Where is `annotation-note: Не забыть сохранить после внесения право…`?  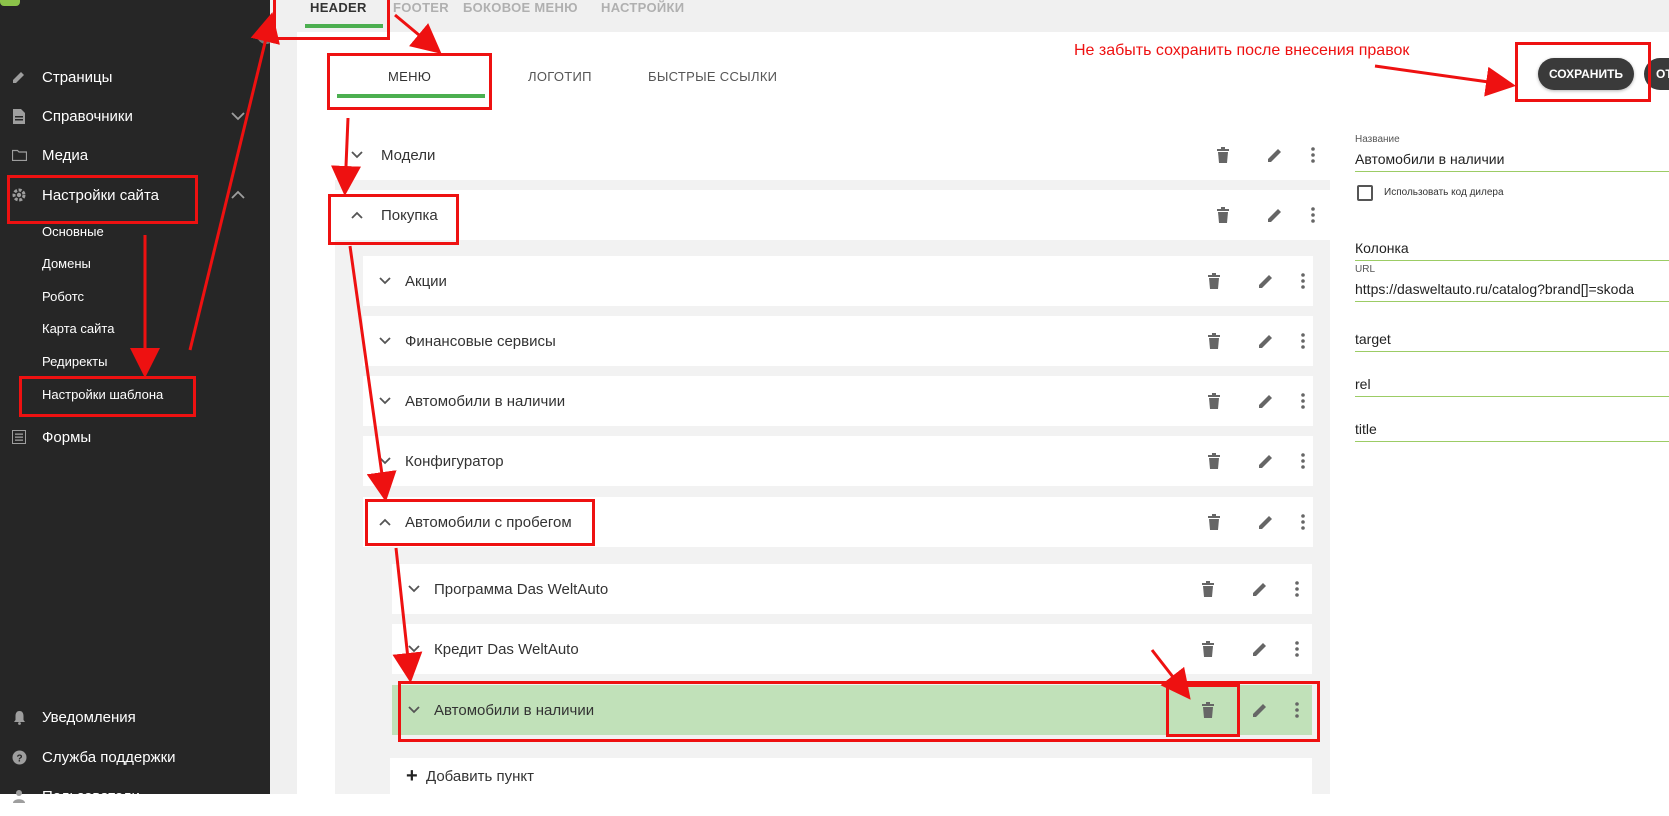 annotation-note: Не забыть сохранить после внесения право… is located at coordinates (1242, 50).